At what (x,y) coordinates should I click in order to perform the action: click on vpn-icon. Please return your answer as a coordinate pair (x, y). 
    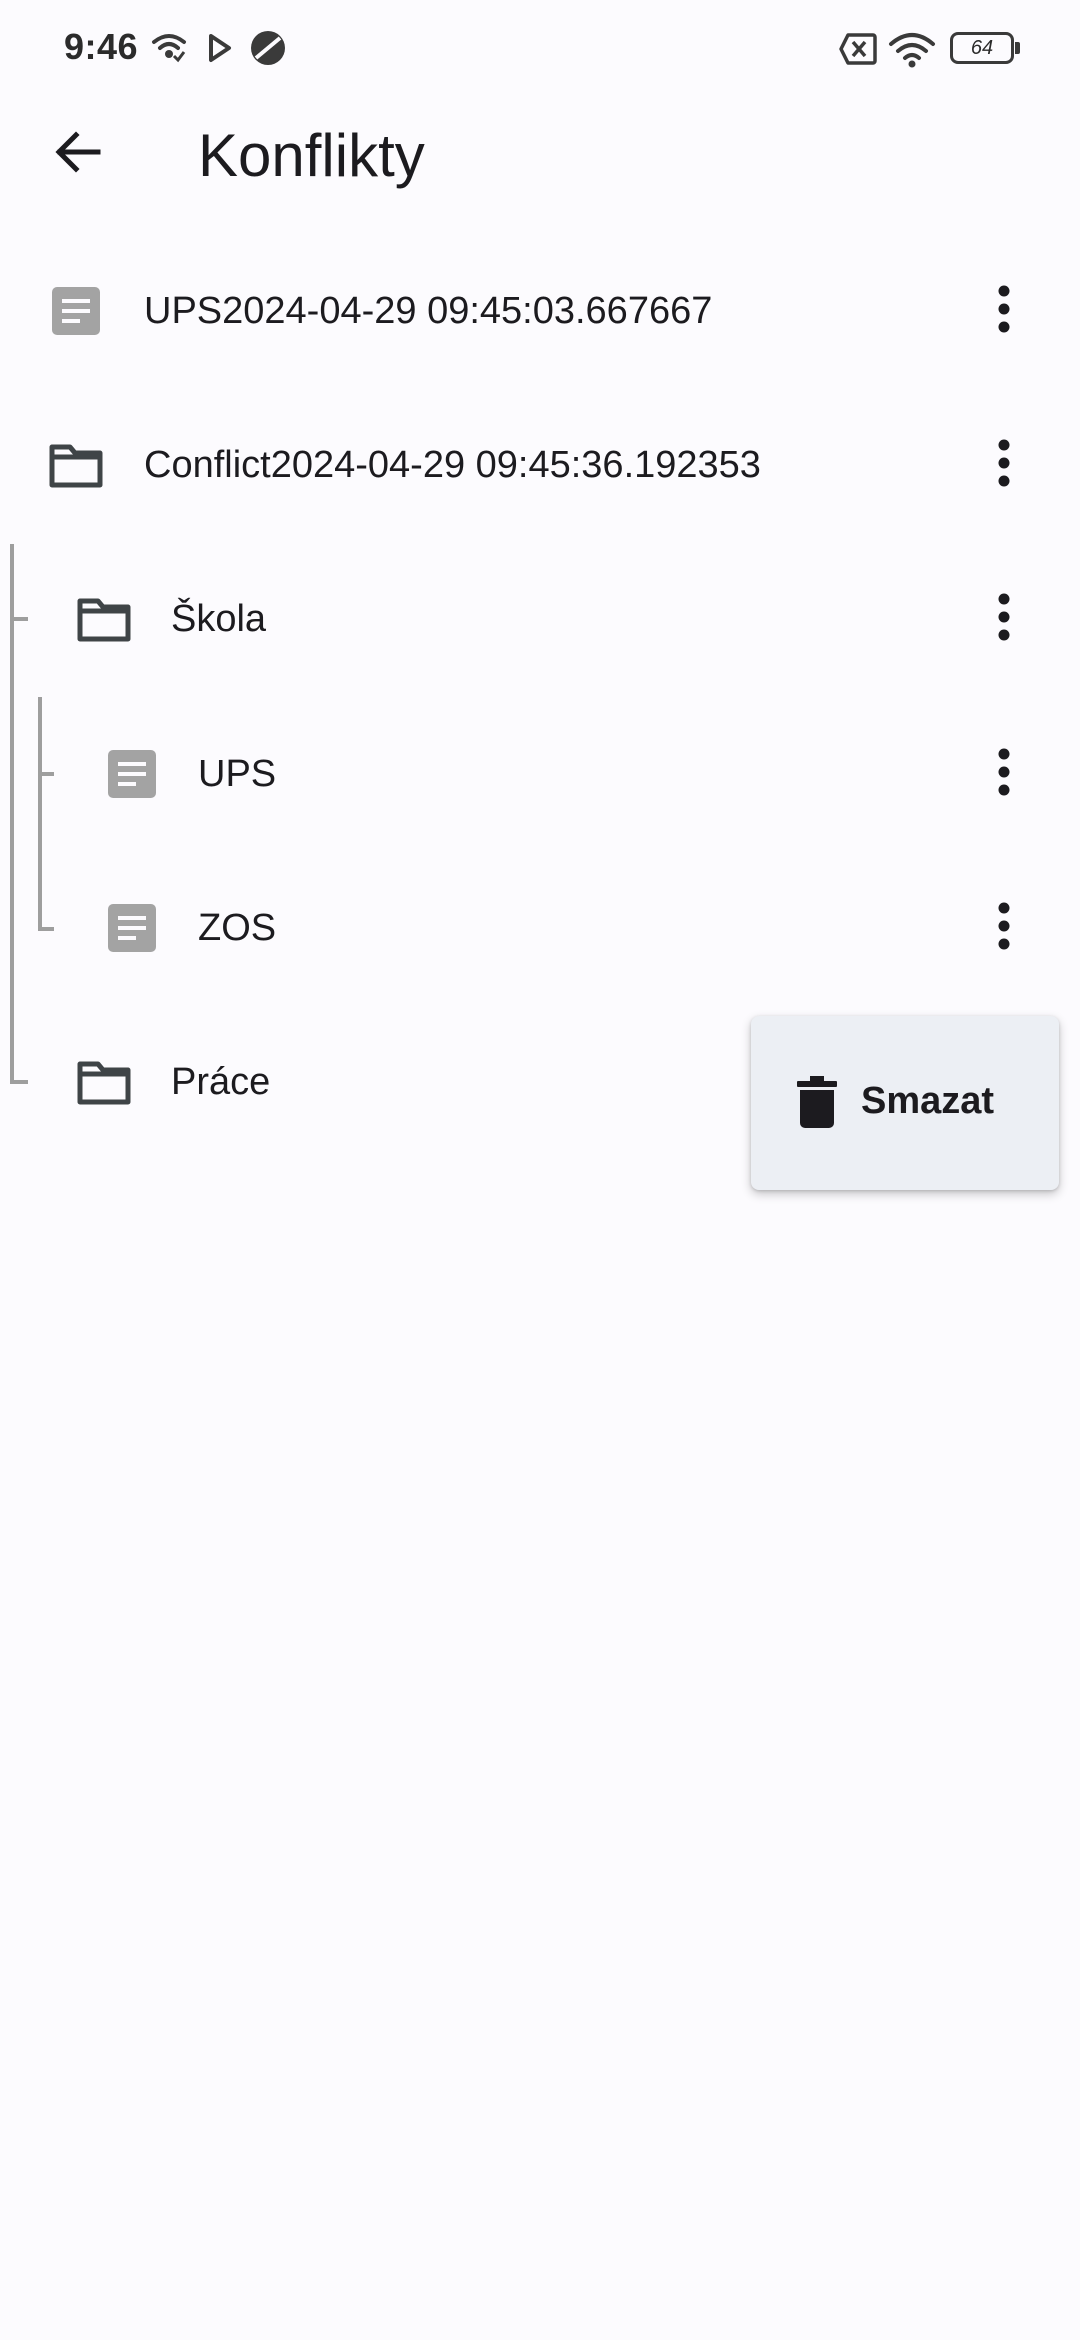
    Looking at the image, I should click on (268, 50).